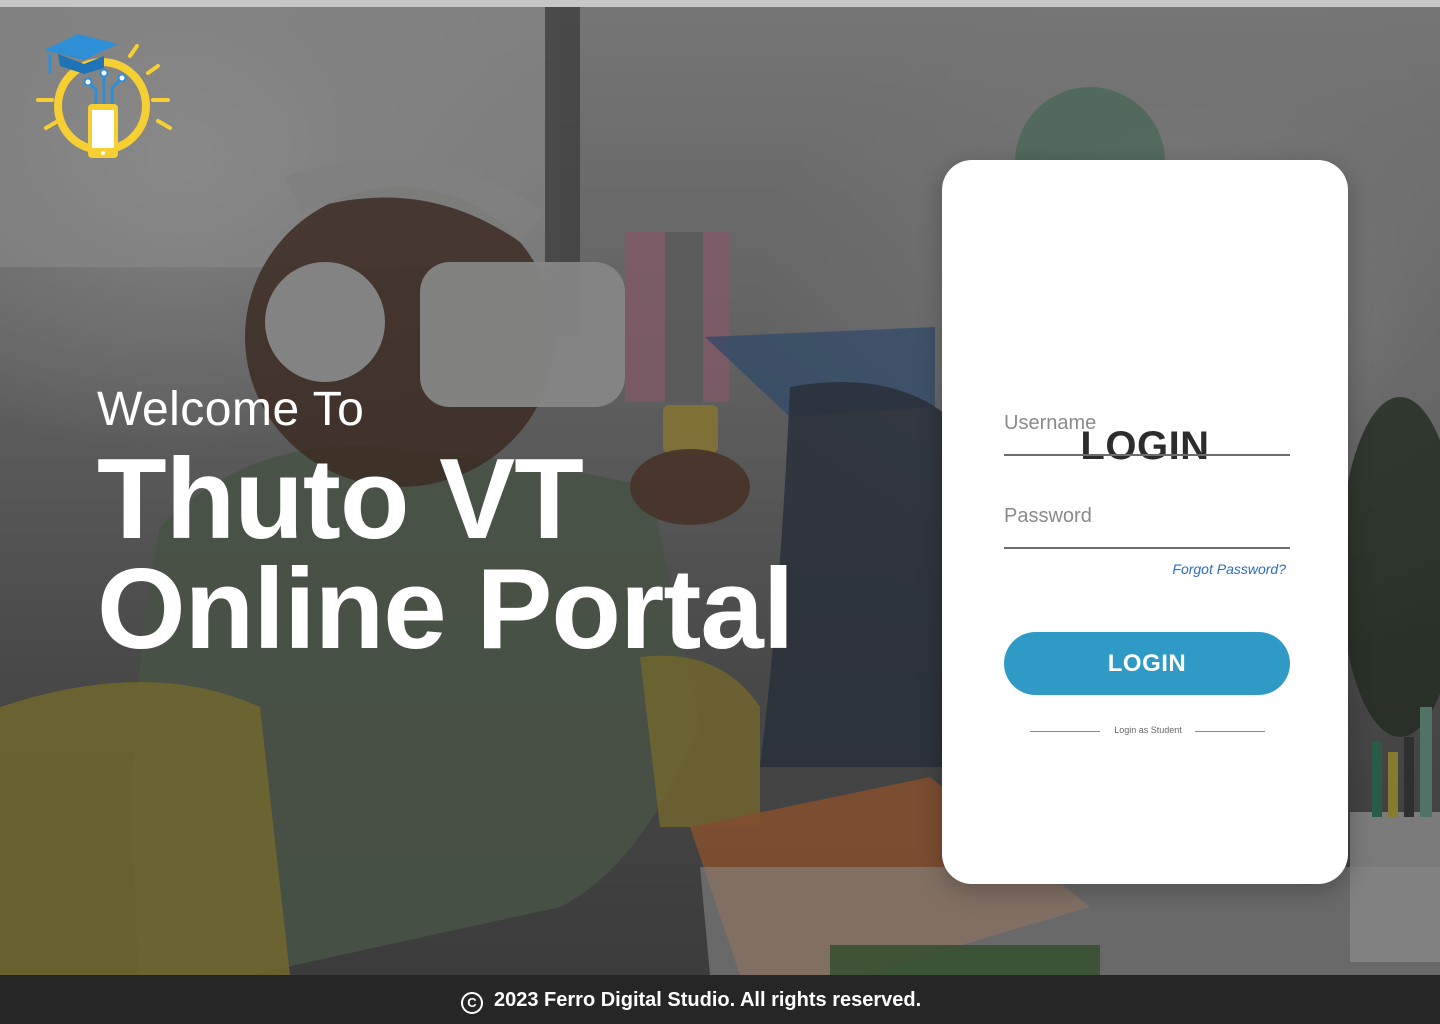  What do you see at coordinates (1147, 516) in the screenshot?
I see `password-input` at bounding box center [1147, 516].